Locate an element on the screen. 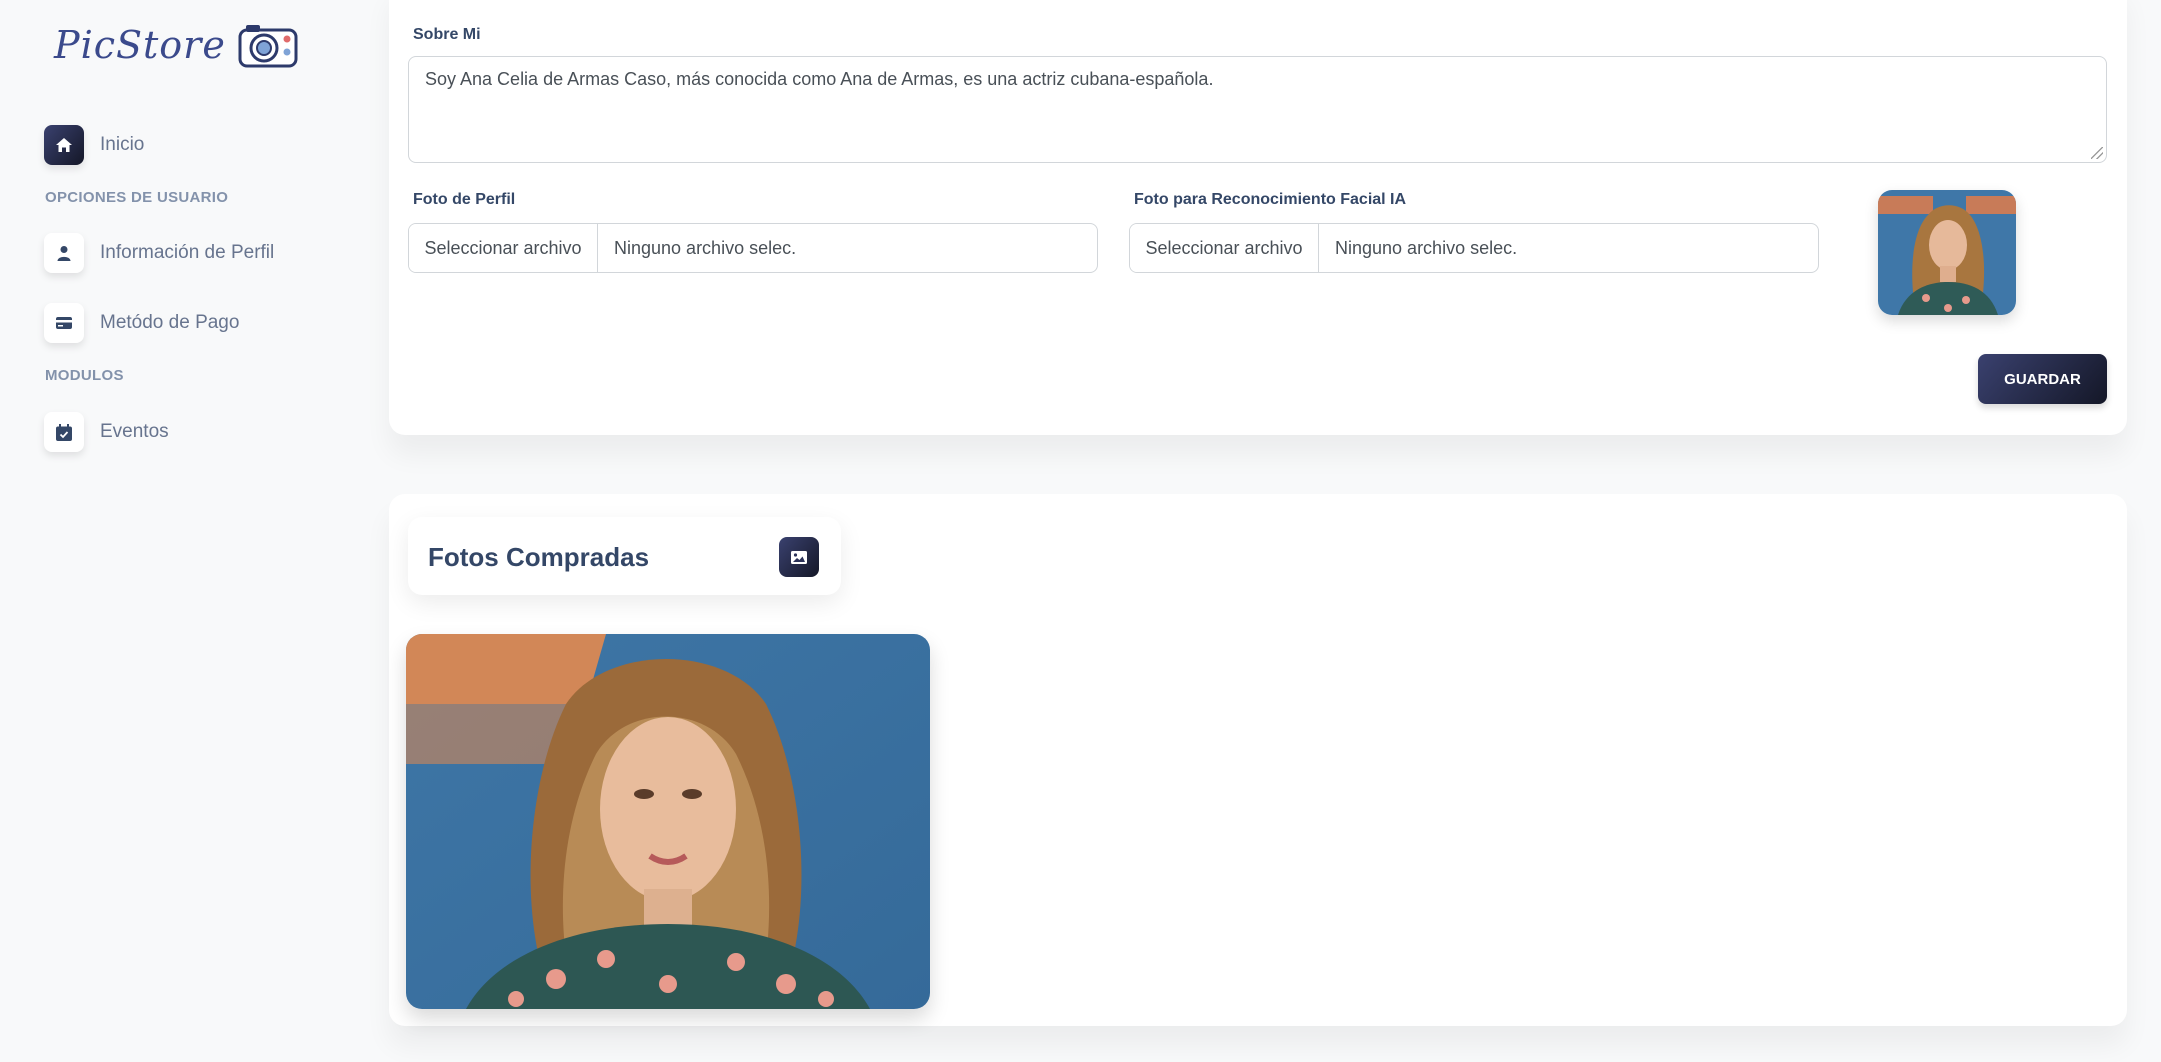 The image size is (2161, 1062). brand-name: PicStore is located at coordinates (140, 45).